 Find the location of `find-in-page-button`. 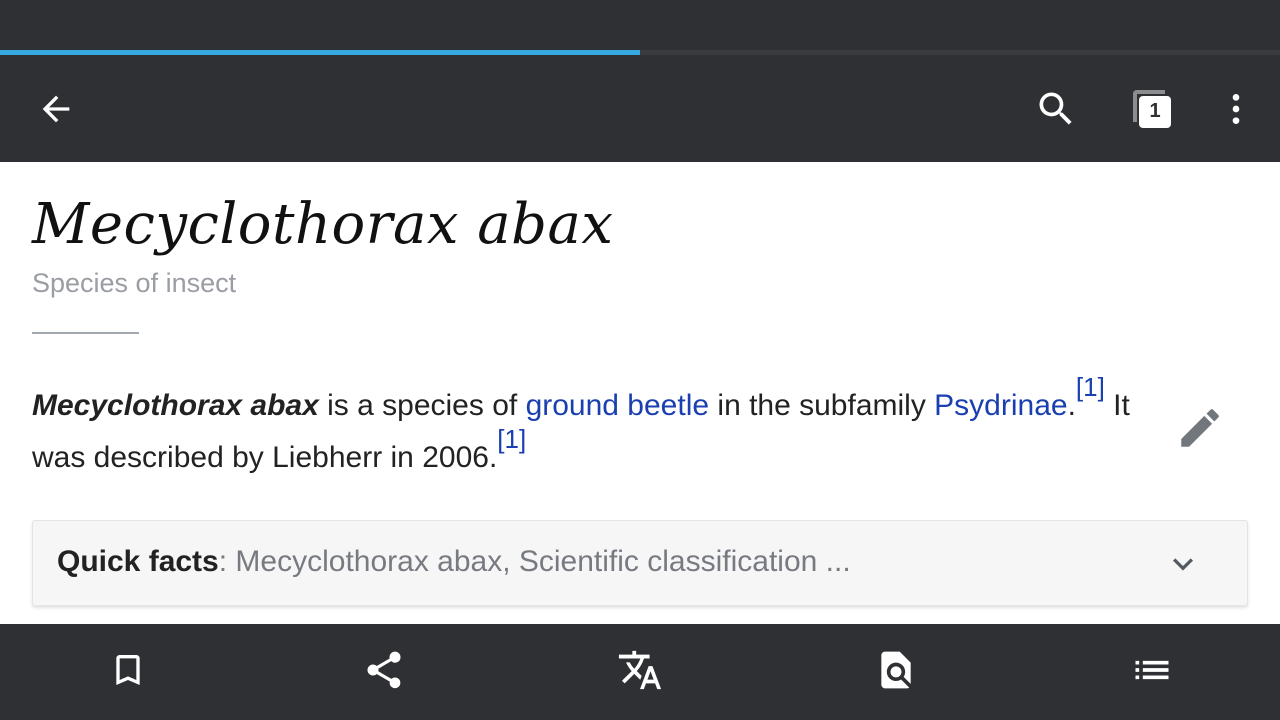

find-in-page-button is located at coordinates (896, 672).